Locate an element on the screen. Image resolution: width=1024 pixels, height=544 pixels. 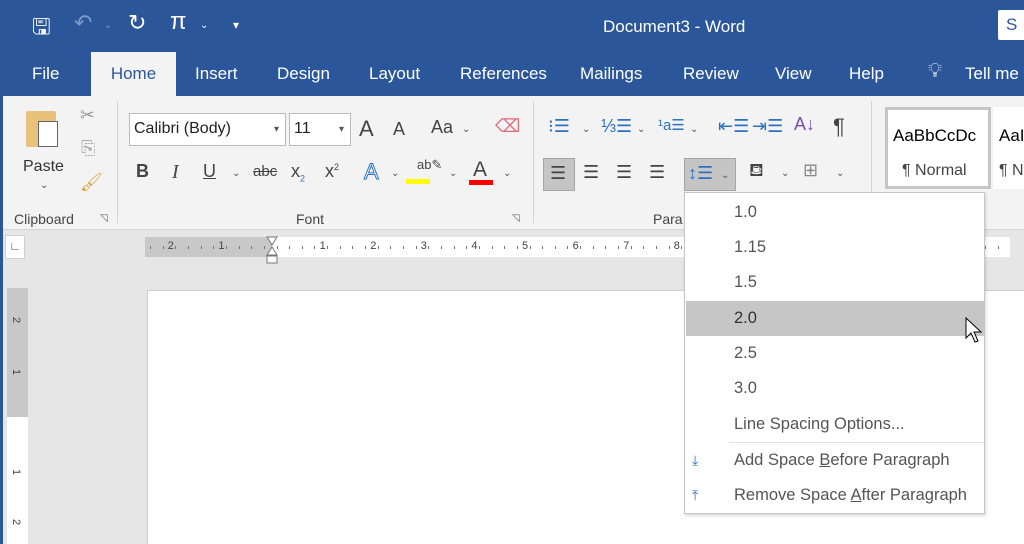
add-space-before-item: ⤓ Add Space Before Paragraph is located at coordinates (835, 460).